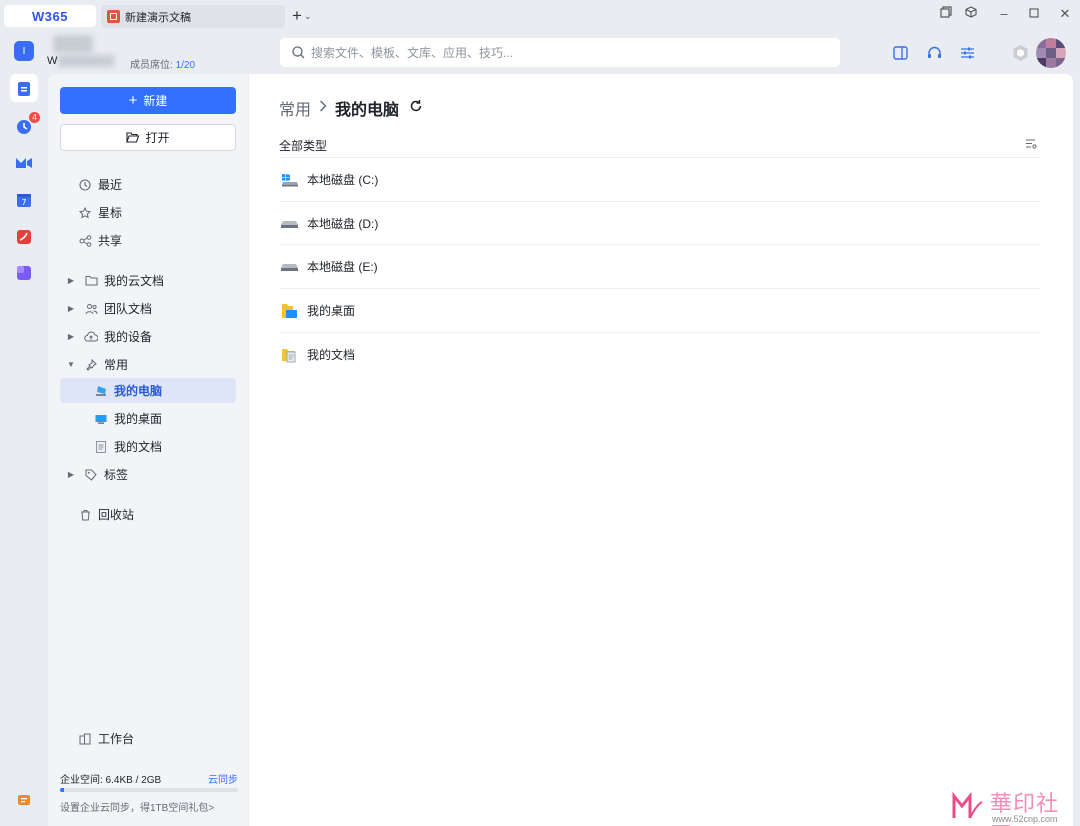  Describe the element at coordinates (116, 515) in the screenshot. I see `sidebar-item-label: 回收站` at that location.